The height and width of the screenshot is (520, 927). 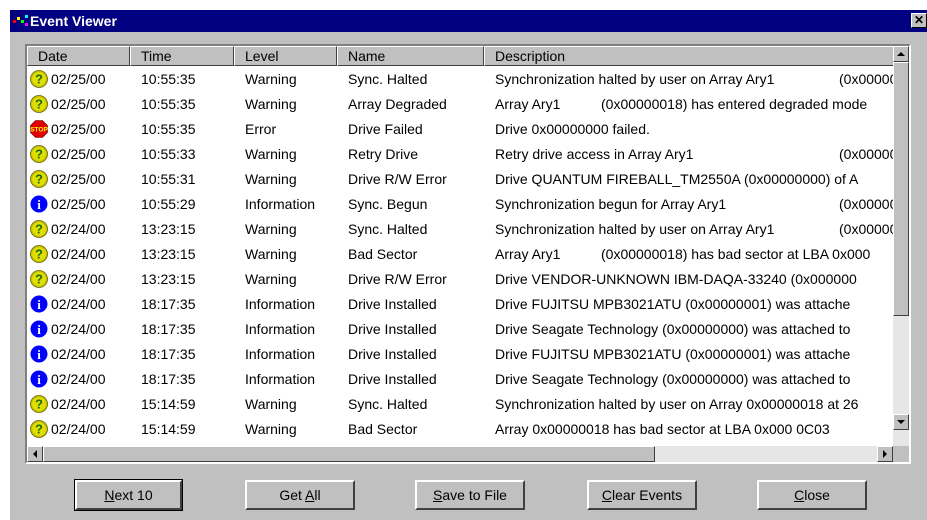 What do you see at coordinates (261, 129) in the screenshot?
I see `level-cell: Error` at bounding box center [261, 129].